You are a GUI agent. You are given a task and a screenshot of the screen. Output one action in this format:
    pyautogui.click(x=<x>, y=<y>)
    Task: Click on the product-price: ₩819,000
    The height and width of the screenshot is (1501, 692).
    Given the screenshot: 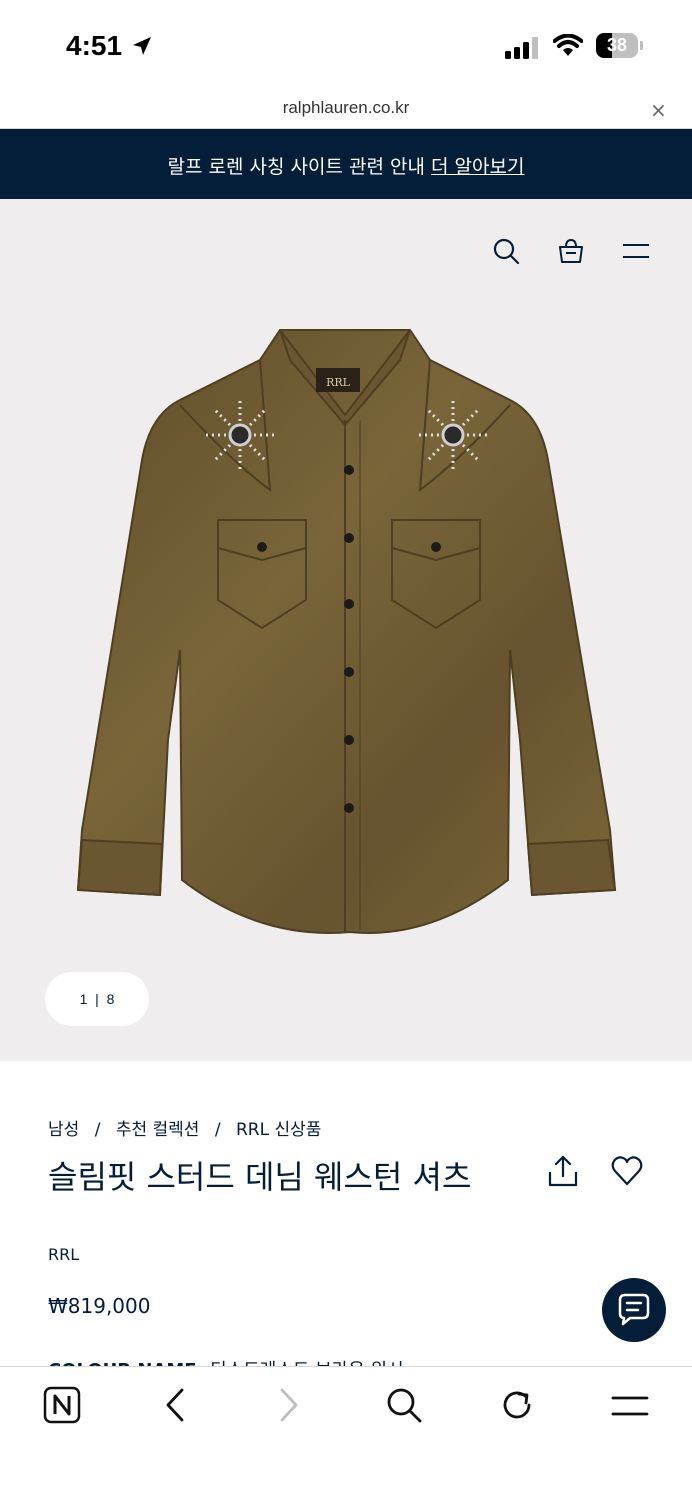 What is the action you would take?
    pyautogui.click(x=99, y=1306)
    